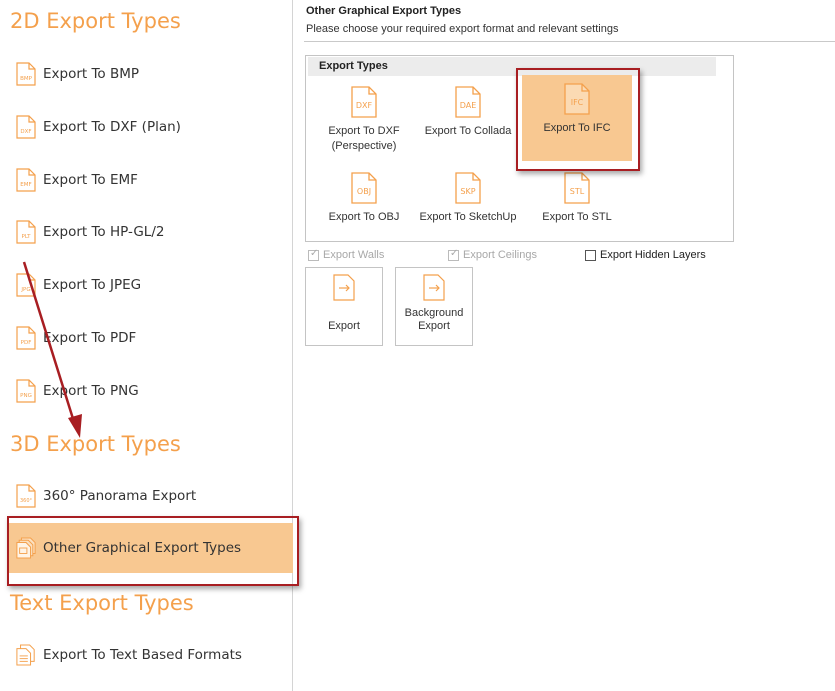 The width and height of the screenshot is (835, 691). What do you see at coordinates (26, 501) in the screenshot?
I see `svg-text: 360°` at bounding box center [26, 501].